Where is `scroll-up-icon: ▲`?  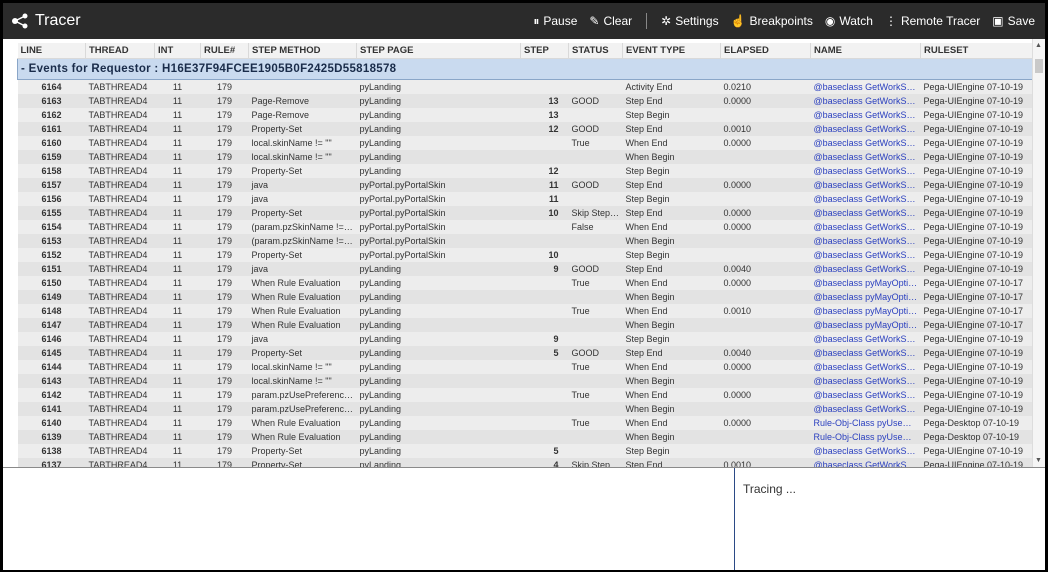
scroll-up-icon: ▲ is located at coordinates (1038, 45).